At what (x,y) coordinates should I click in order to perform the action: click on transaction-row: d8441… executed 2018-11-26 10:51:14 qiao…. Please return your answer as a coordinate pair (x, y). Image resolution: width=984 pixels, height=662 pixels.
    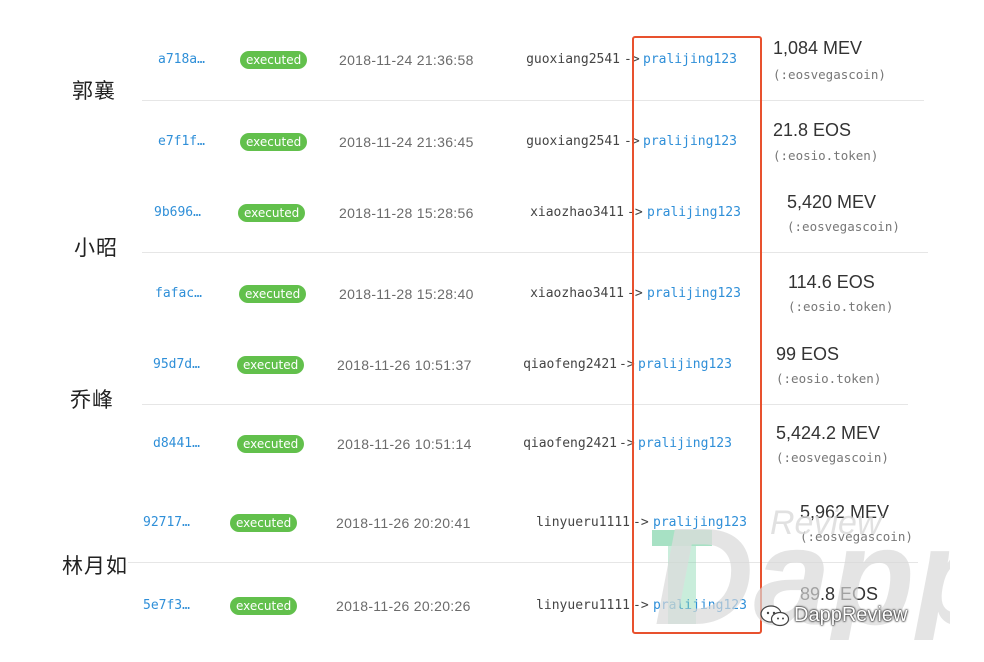
    Looking at the image, I should click on (492, 443).